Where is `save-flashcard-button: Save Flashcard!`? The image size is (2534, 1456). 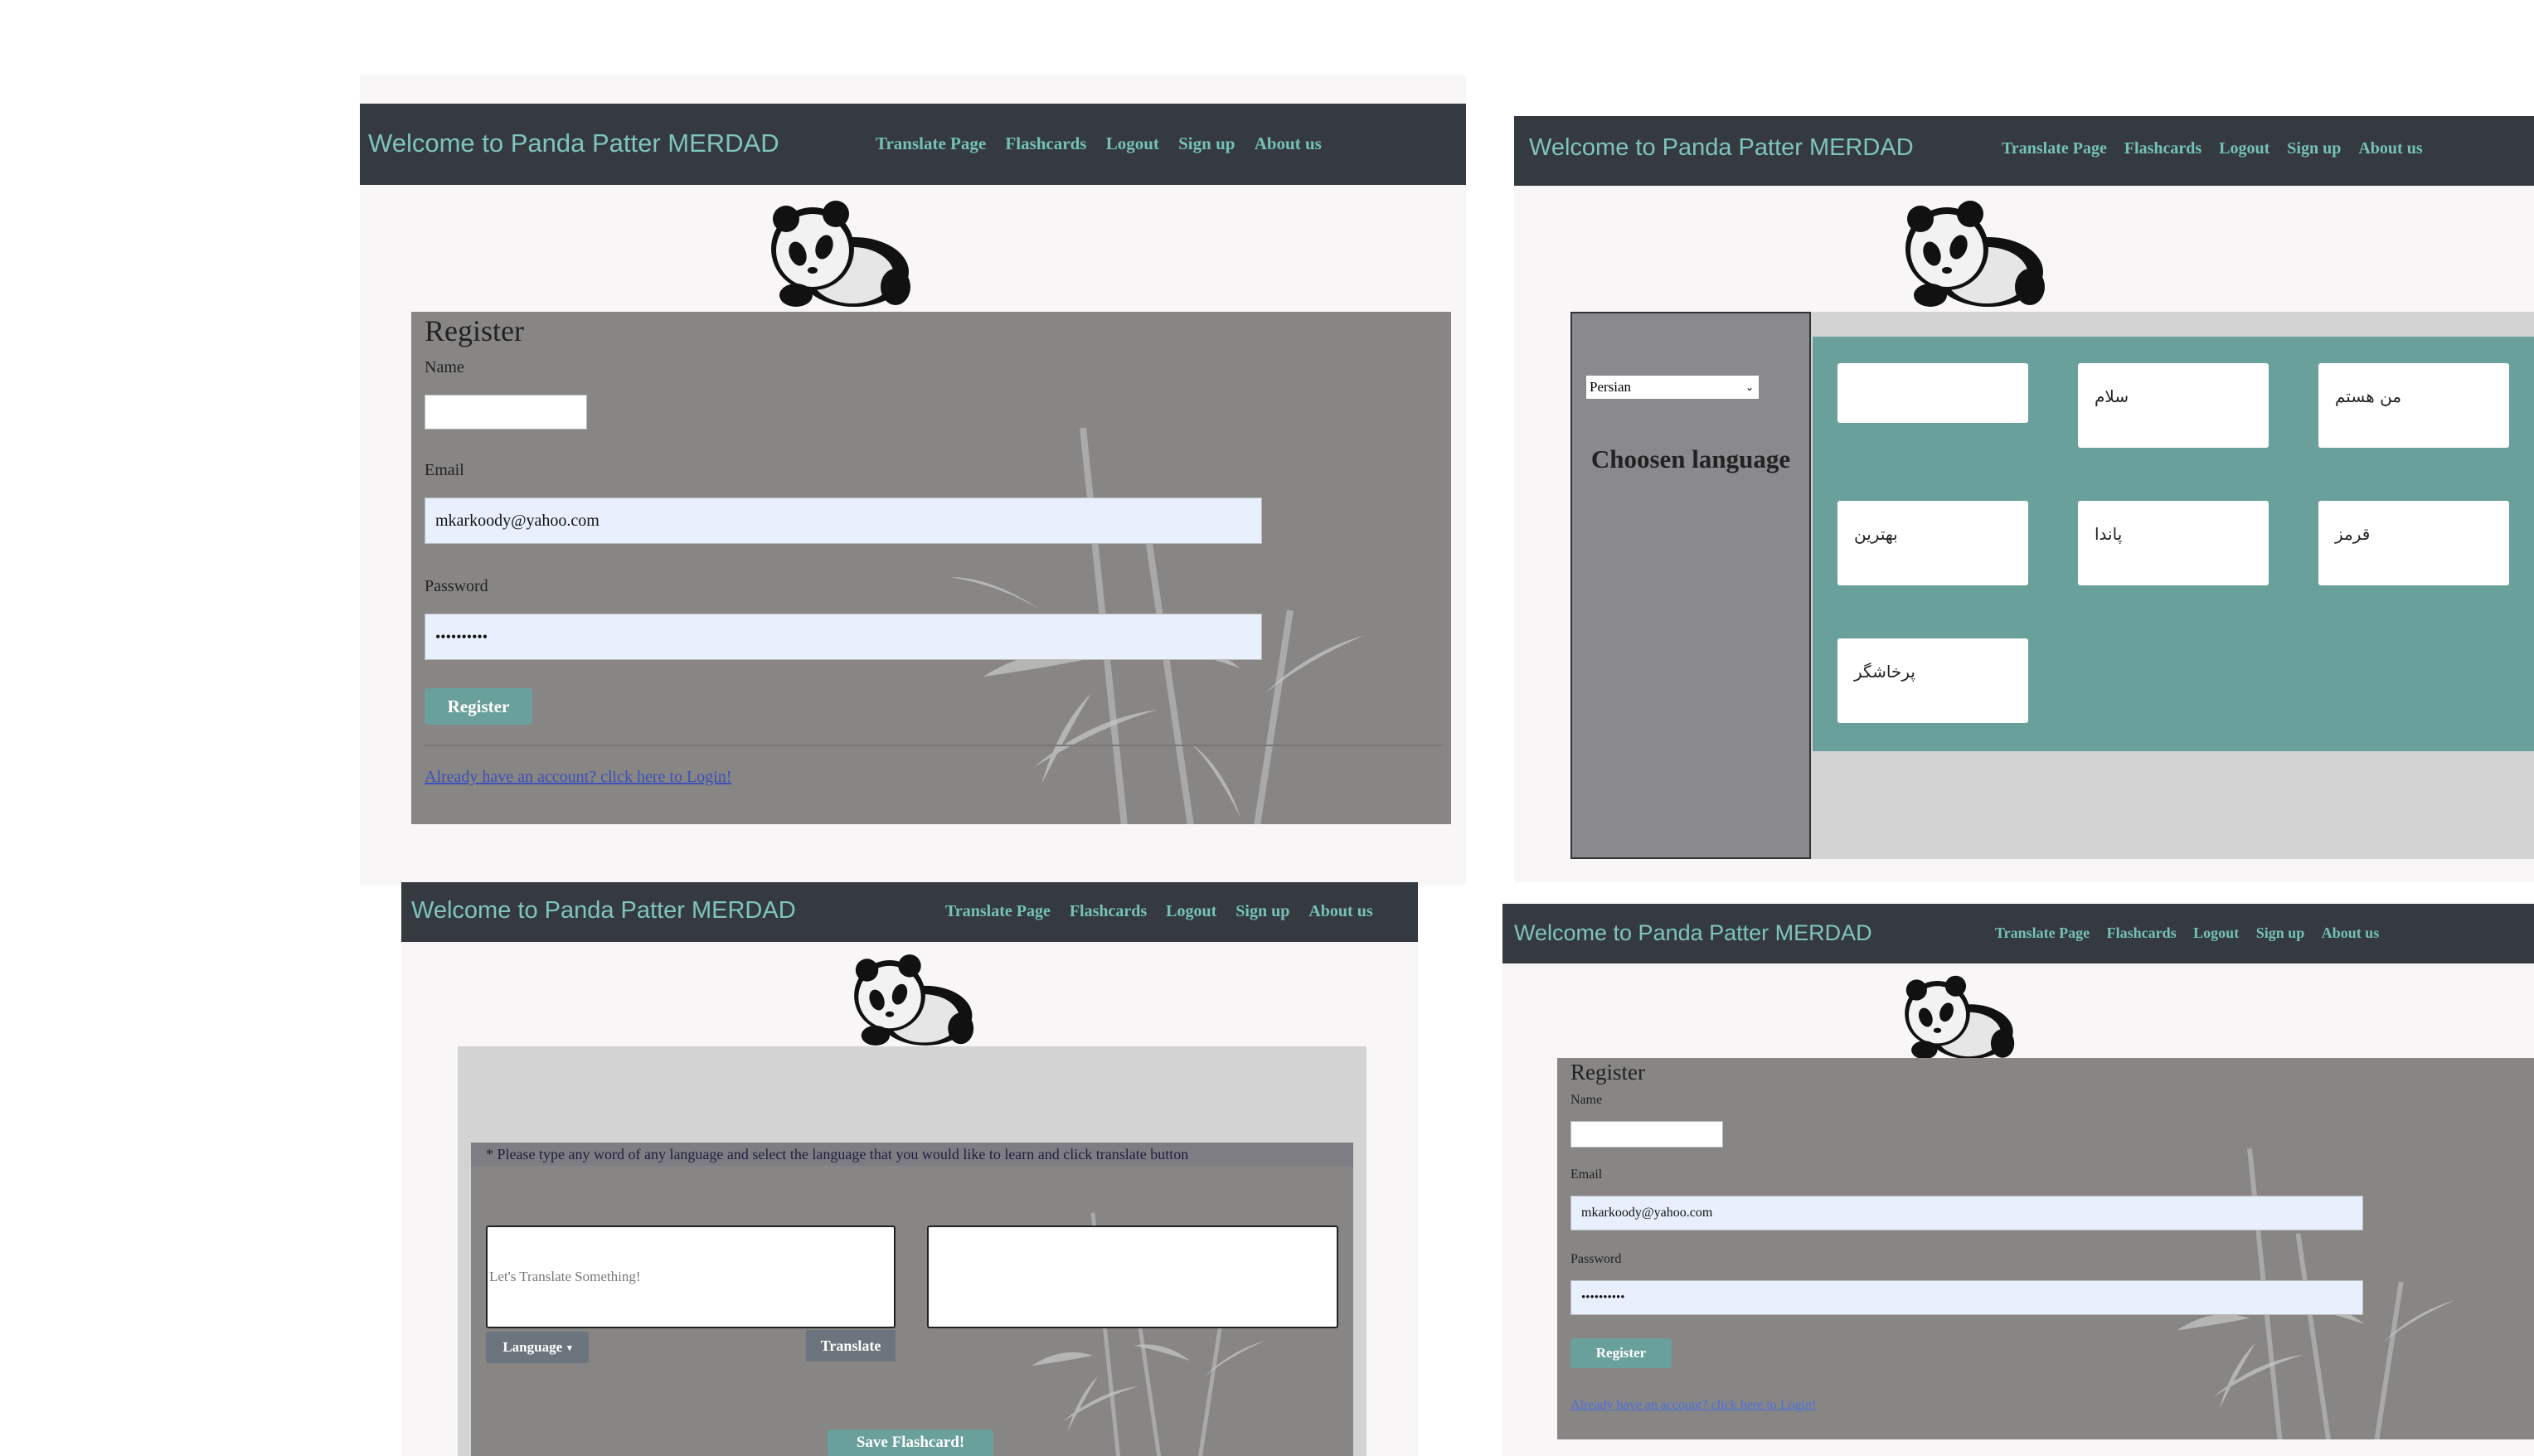
save-flashcard-button: Save Flashcard! is located at coordinates (911, 1442).